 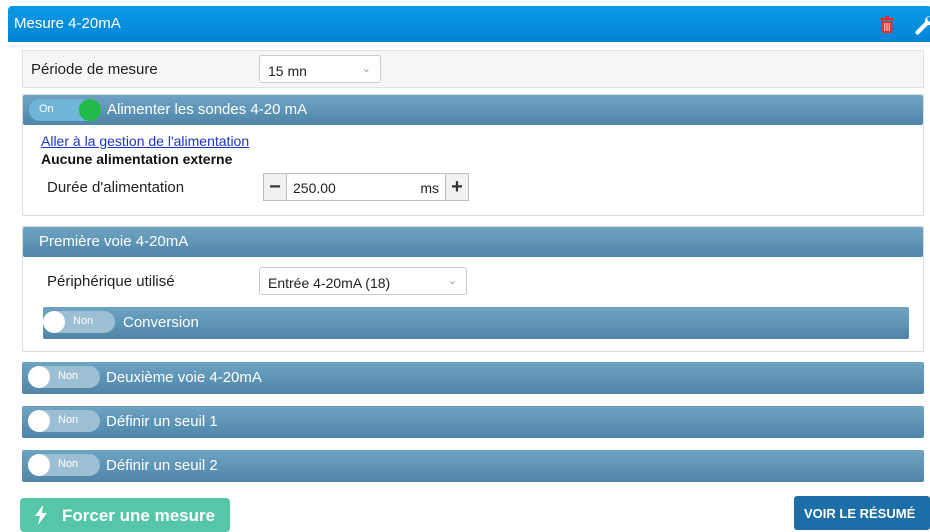 What do you see at coordinates (139, 515) in the screenshot?
I see `force-measure-label: Forcer une mesure` at bounding box center [139, 515].